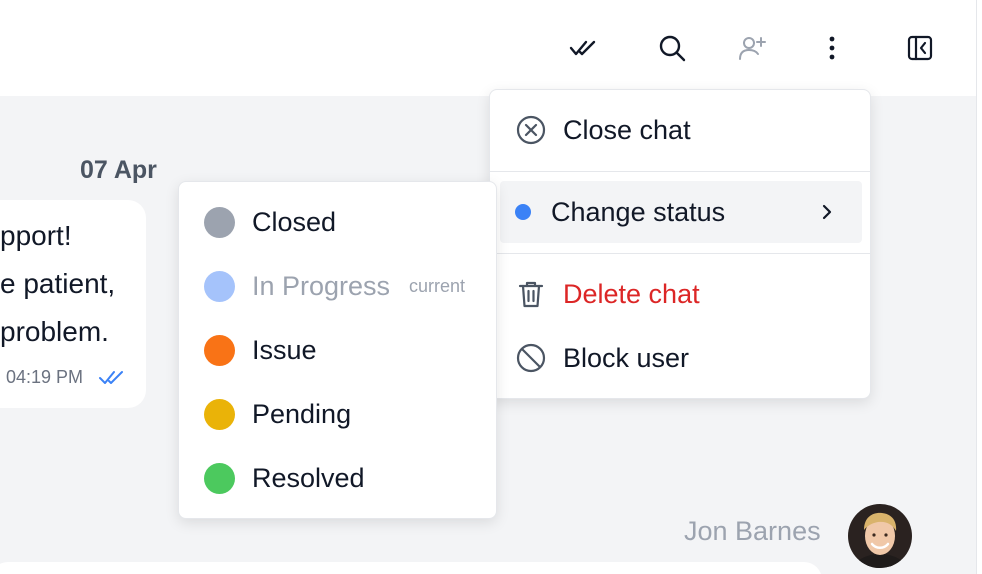 The height and width of the screenshot is (574, 982). What do you see at coordinates (880, 536) in the screenshot?
I see `avatar` at bounding box center [880, 536].